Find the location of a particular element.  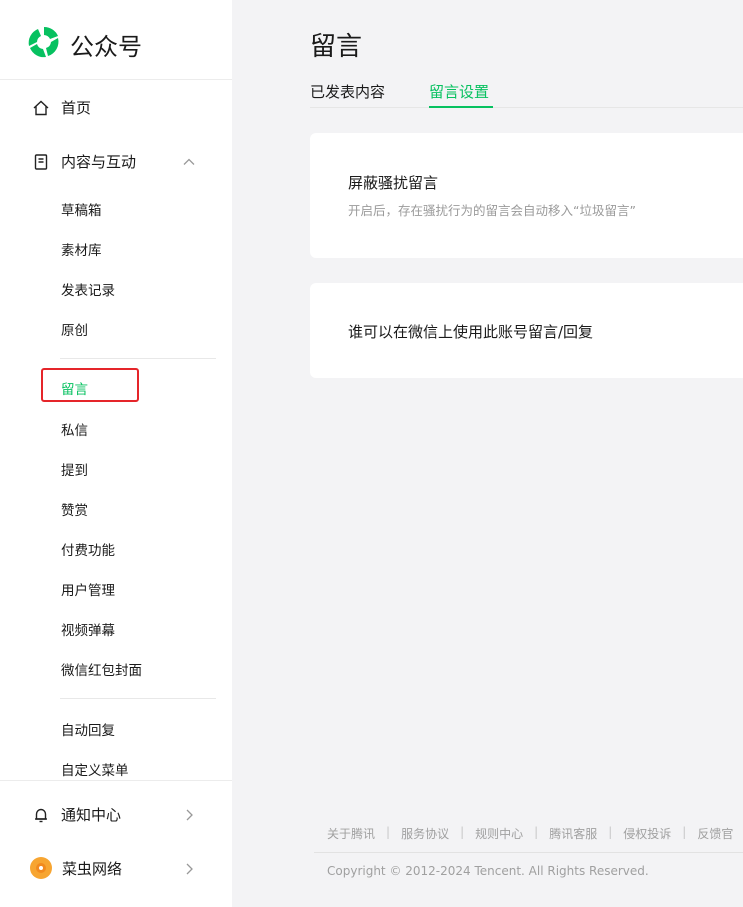

sidebar-item-label: 首页 is located at coordinates (76, 108).